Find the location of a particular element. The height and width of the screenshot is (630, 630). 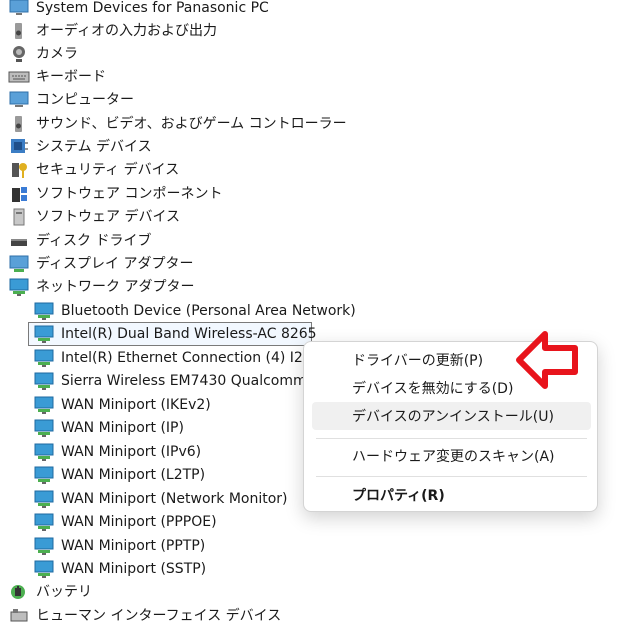

tree-item-audio-io: オーディオの入力および出力 is located at coordinates (112, 31).